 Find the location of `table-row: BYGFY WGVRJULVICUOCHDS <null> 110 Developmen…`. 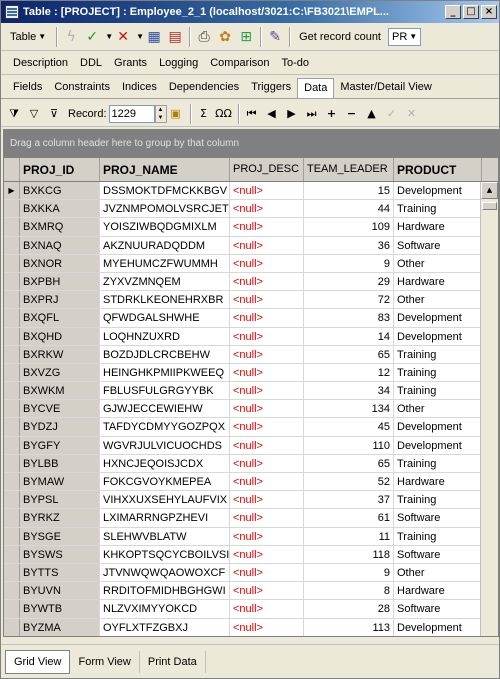

table-row: BYGFY WGVRJULVICUOCHDS <null> 110 Developmen… is located at coordinates (251, 445).